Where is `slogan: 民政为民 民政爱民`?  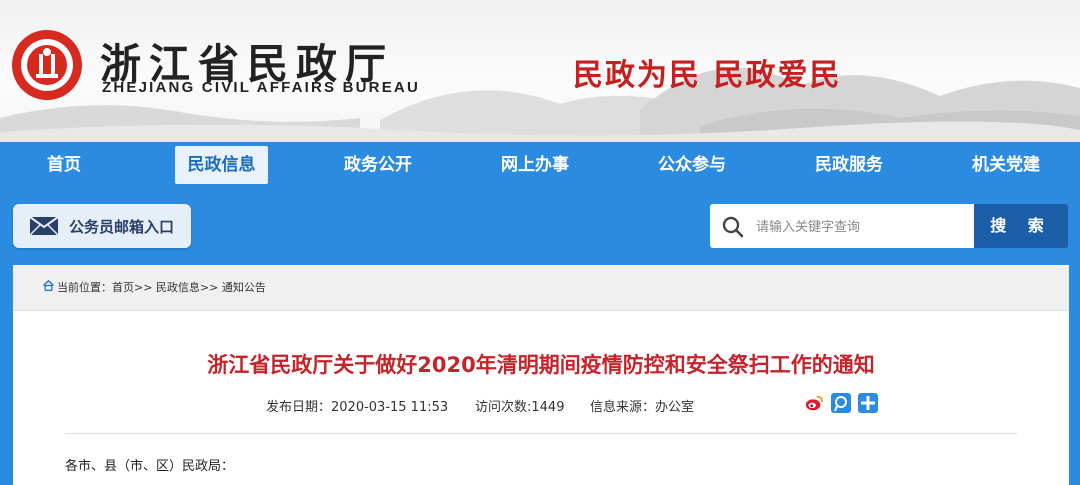
slogan: 民政为民 民政爱民 is located at coordinates (707, 75).